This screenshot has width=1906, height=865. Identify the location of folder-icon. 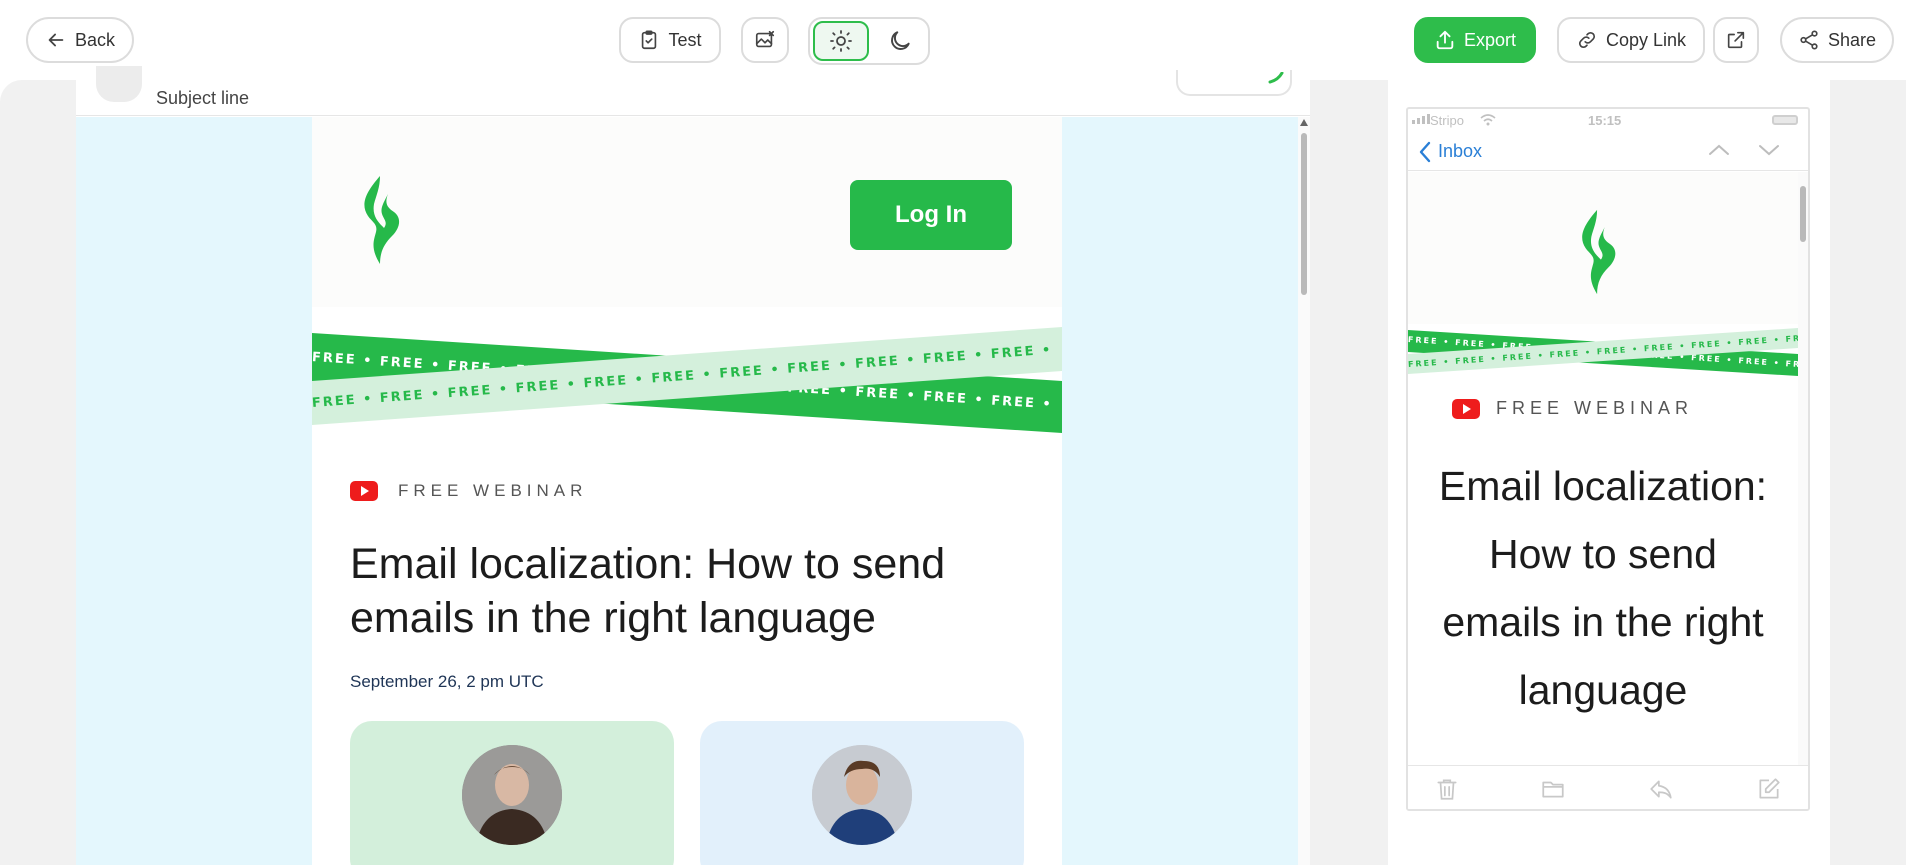
(1553, 789).